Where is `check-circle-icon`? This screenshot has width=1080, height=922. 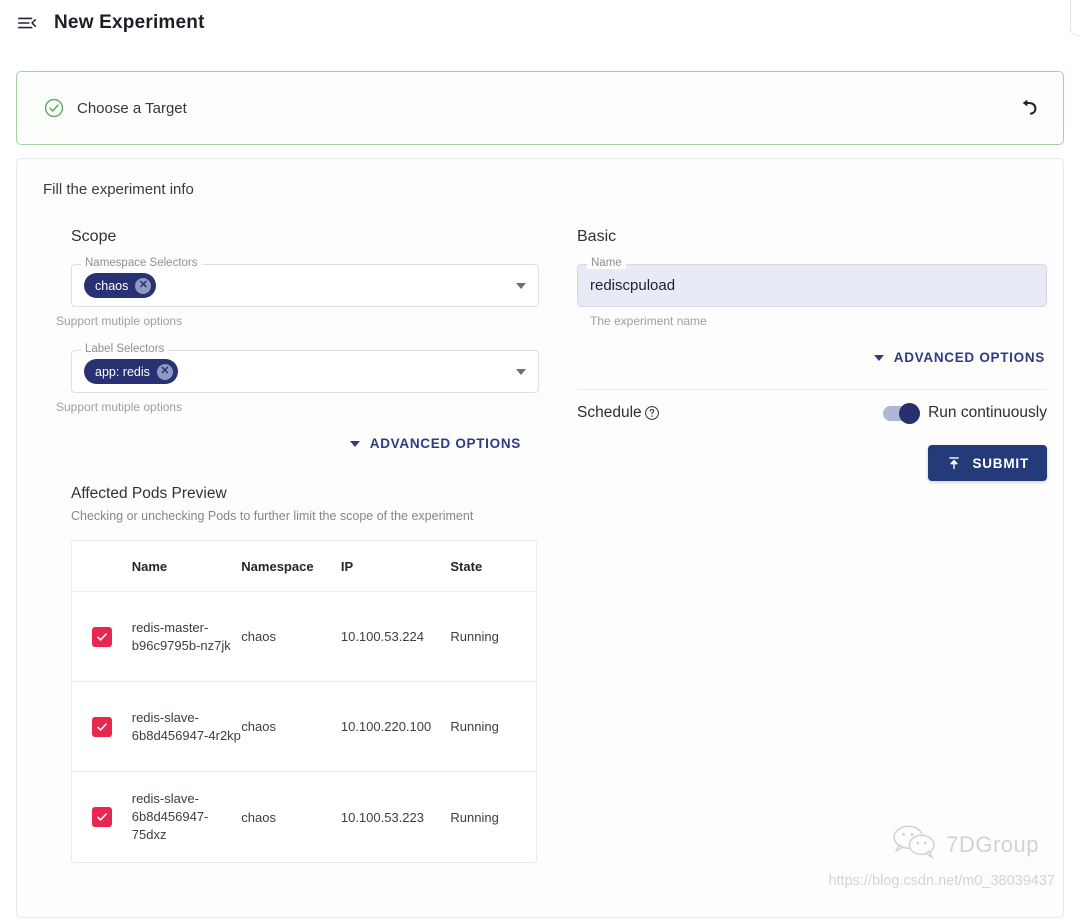
check-circle-icon is located at coordinates (54, 108).